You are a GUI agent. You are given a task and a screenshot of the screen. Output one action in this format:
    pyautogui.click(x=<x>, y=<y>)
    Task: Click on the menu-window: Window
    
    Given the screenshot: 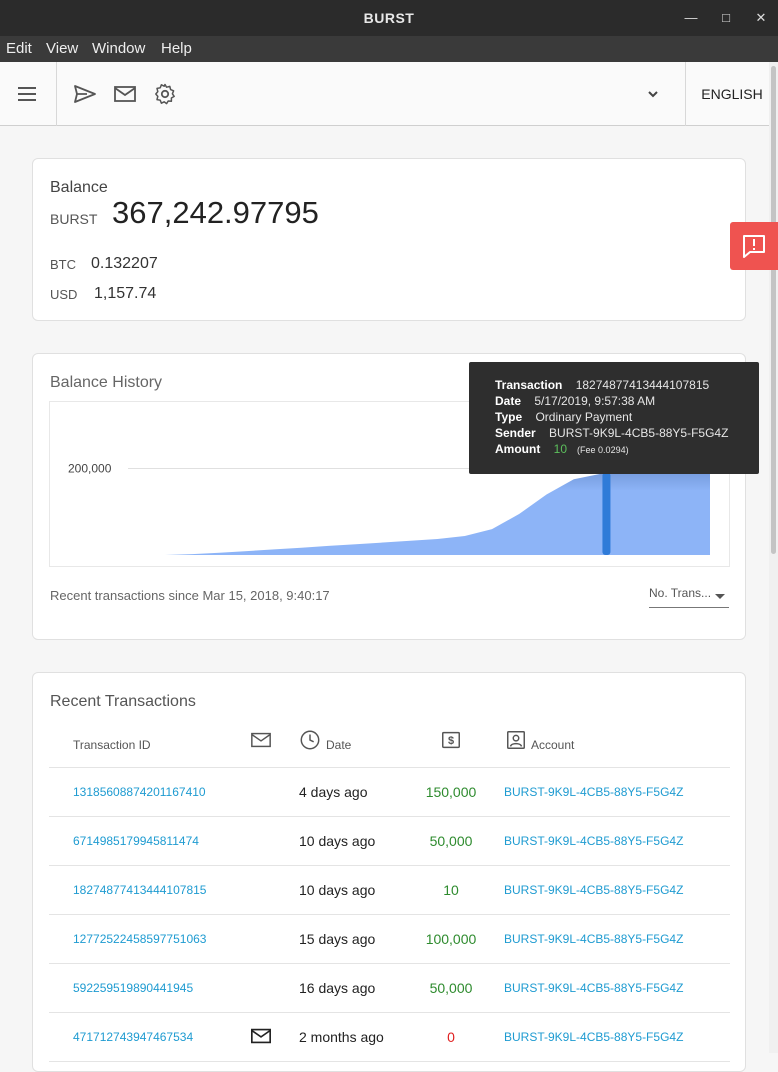 What is the action you would take?
    pyautogui.click(x=118, y=49)
    